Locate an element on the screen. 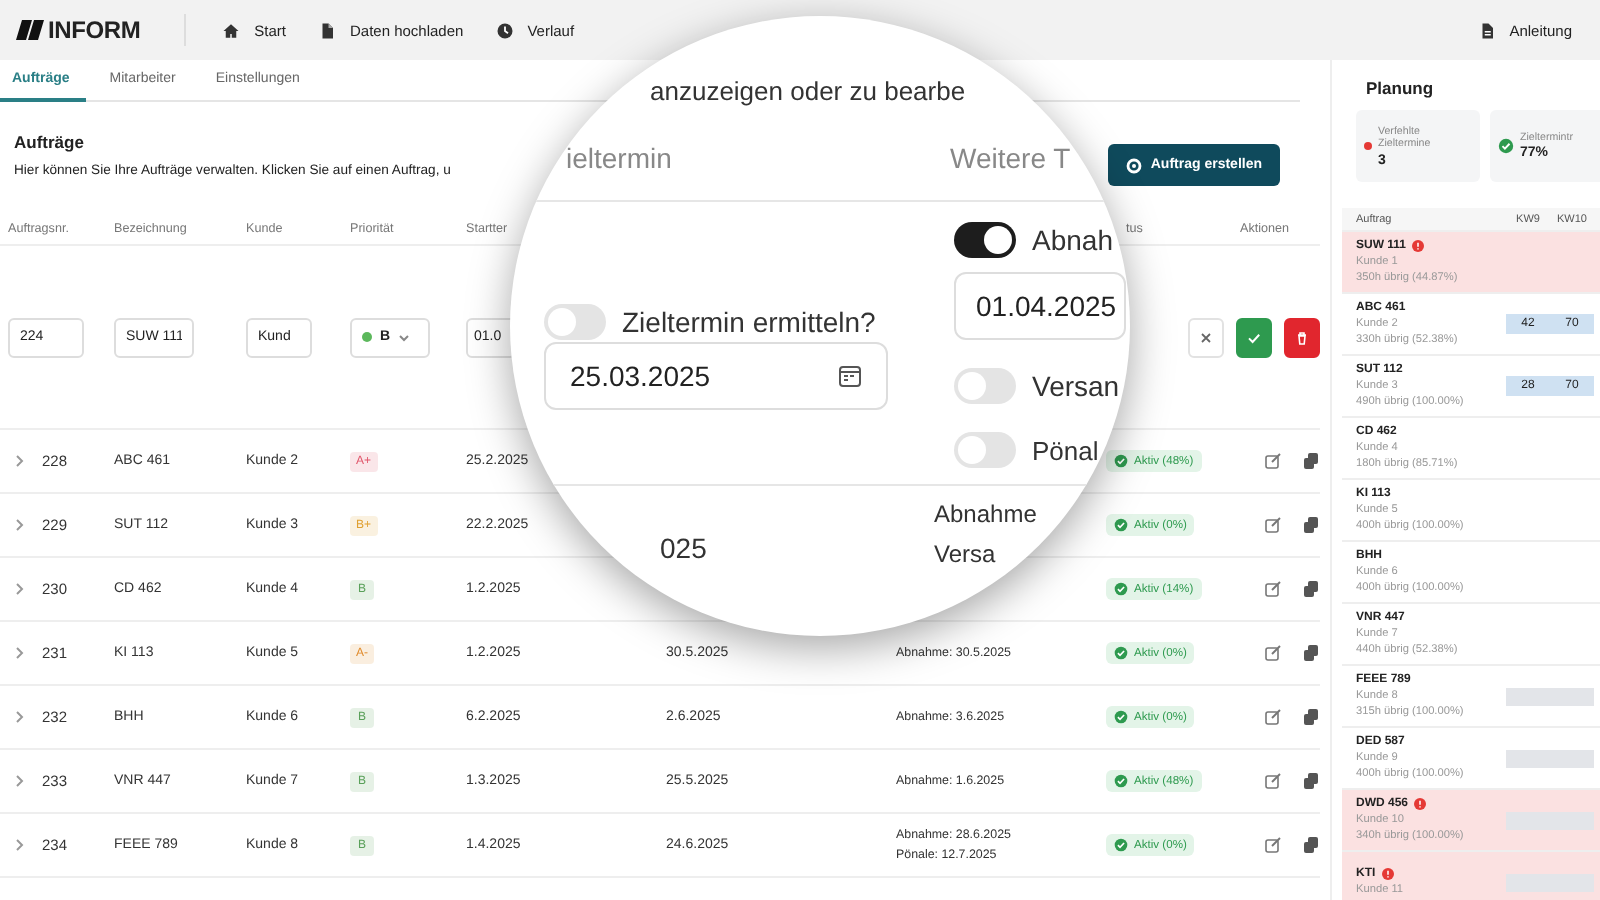 This screenshot has height=900, width=1600. ring-icon is located at coordinates (1134, 165).